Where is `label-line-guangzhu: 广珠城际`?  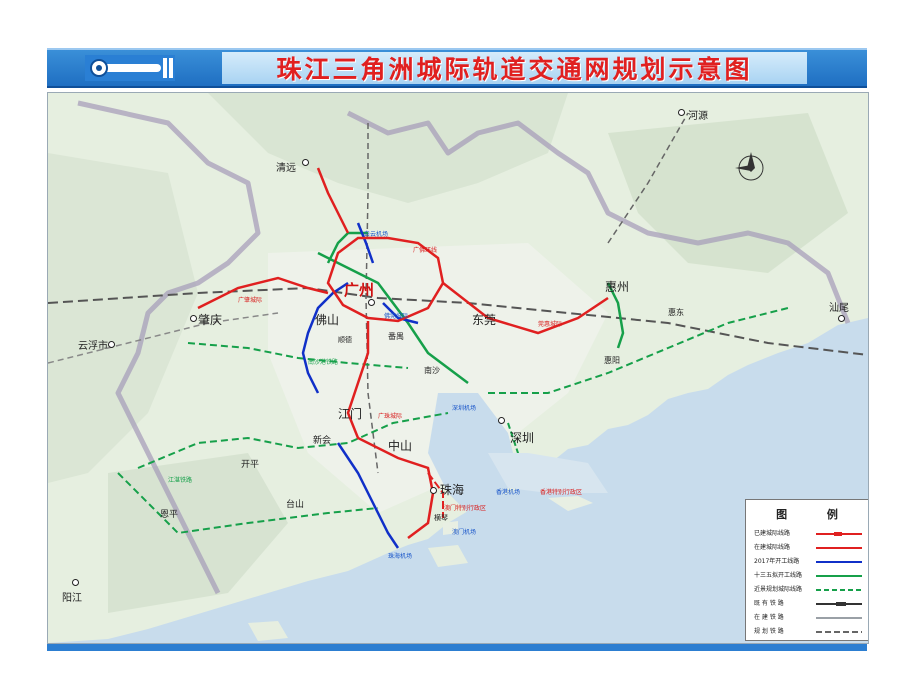 label-line-guangzhu: 广珠城际 is located at coordinates (390, 416).